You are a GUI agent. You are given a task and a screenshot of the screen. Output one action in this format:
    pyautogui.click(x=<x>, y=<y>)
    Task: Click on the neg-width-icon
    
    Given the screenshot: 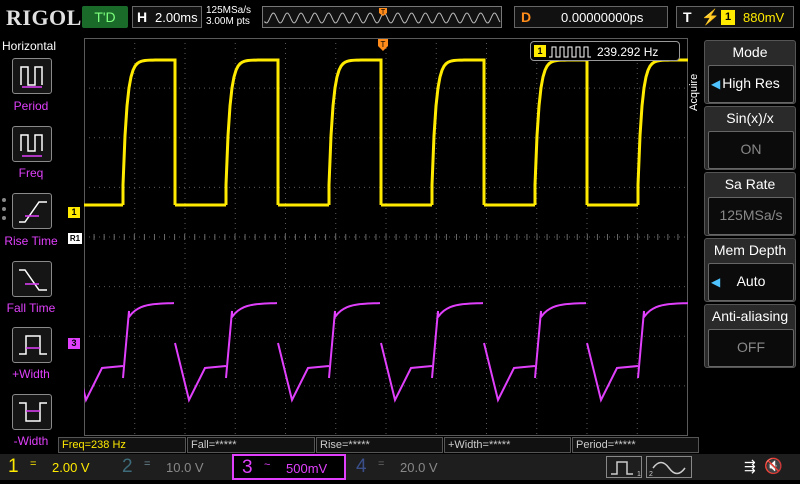 What is the action you would take?
    pyautogui.click(x=33, y=412)
    